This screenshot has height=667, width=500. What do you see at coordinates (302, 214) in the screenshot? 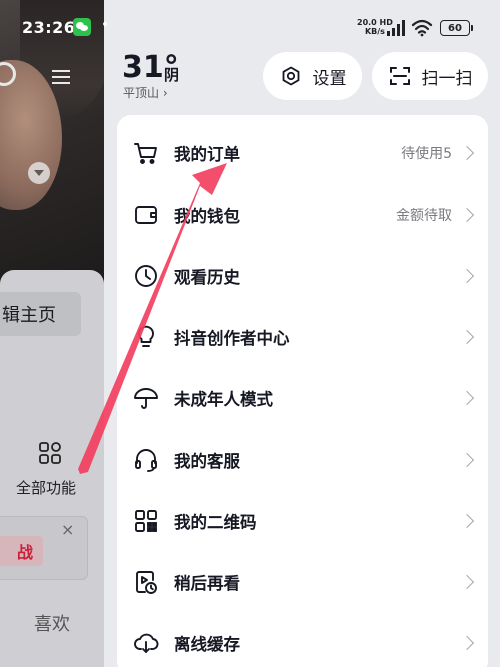
I see `menu-item-wallet: 我的钱包 金额待取` at bounding box center [302, 214].